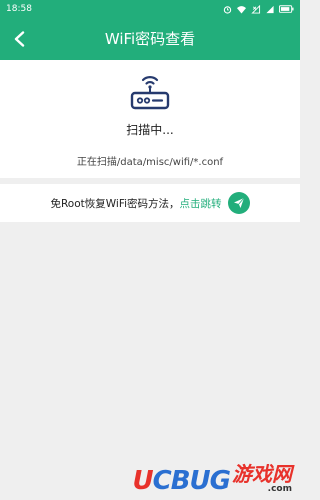 This screenshot has height=500, width=320. I want to click on watermark-domain: .com, so click(279, 489).